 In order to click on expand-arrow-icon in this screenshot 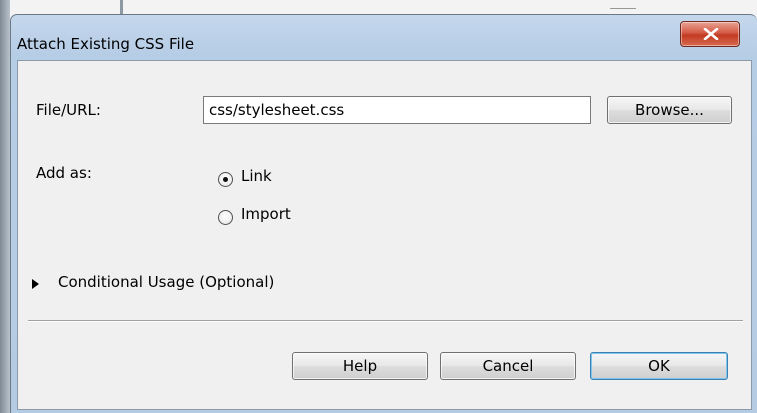, I will do `click(35, 284)`.